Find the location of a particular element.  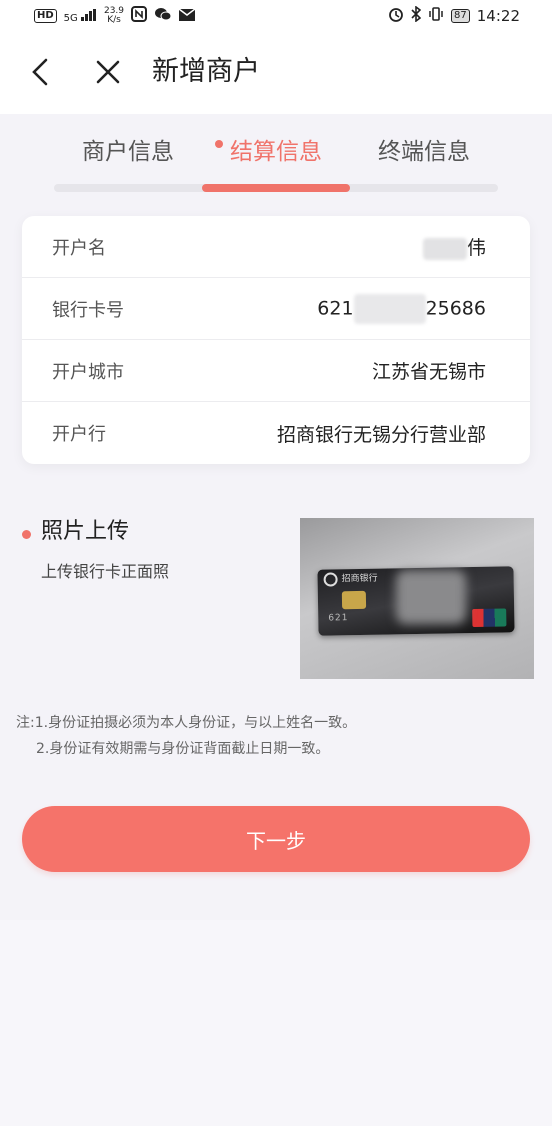

active-tab-dot is located at coordinates (219, 144).